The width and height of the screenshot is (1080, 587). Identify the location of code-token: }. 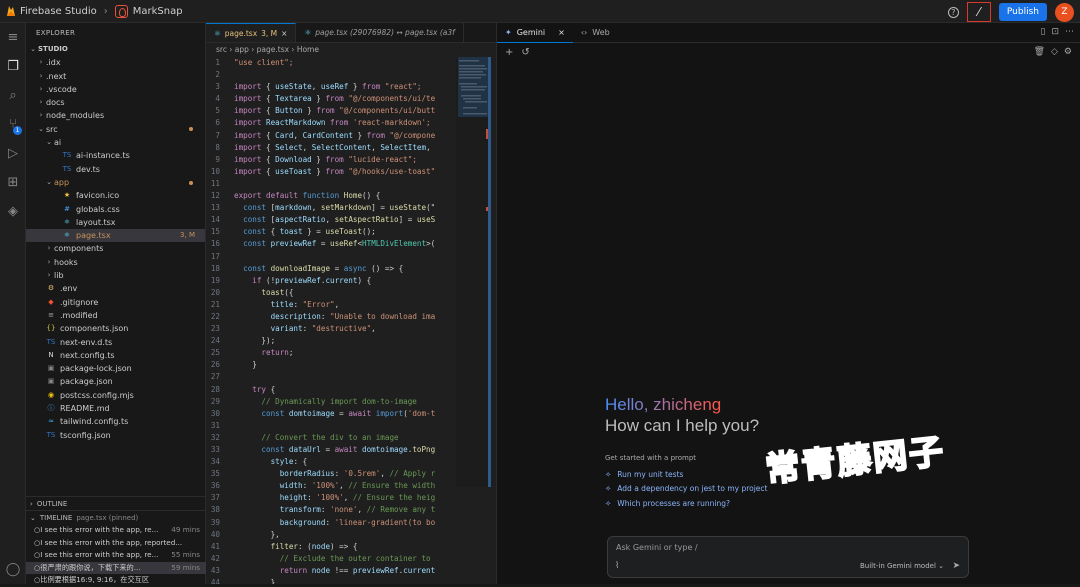
(355, 87).